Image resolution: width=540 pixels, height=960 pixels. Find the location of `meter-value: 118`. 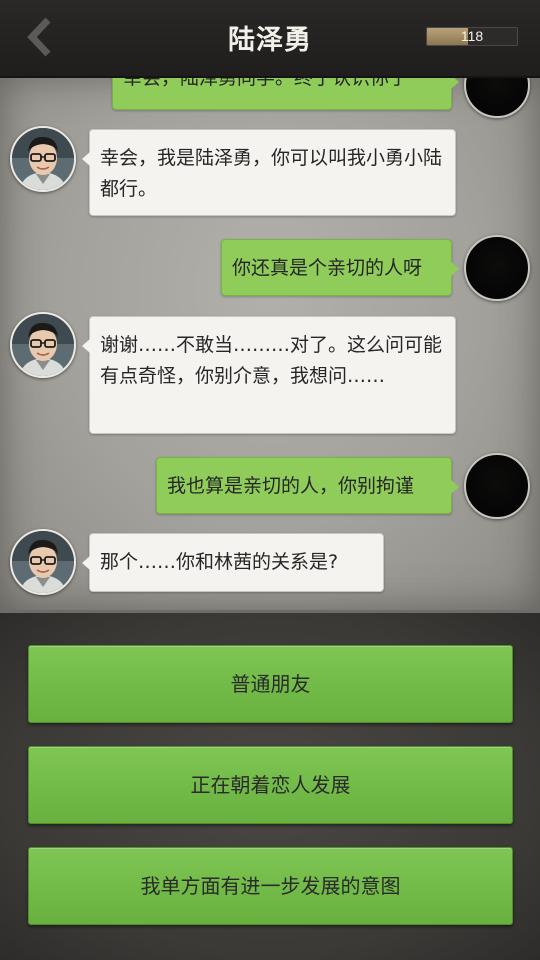

meter-value: 118 is located at coordinates (472, 36).